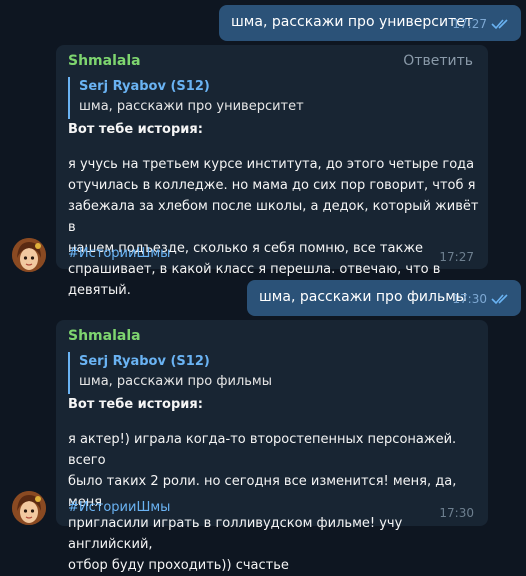 The image size is (526, 576). Describe the element at coordinates (191, 106) in the screenshot. I see `quote-text: шма, расскажи про университет` at that location.